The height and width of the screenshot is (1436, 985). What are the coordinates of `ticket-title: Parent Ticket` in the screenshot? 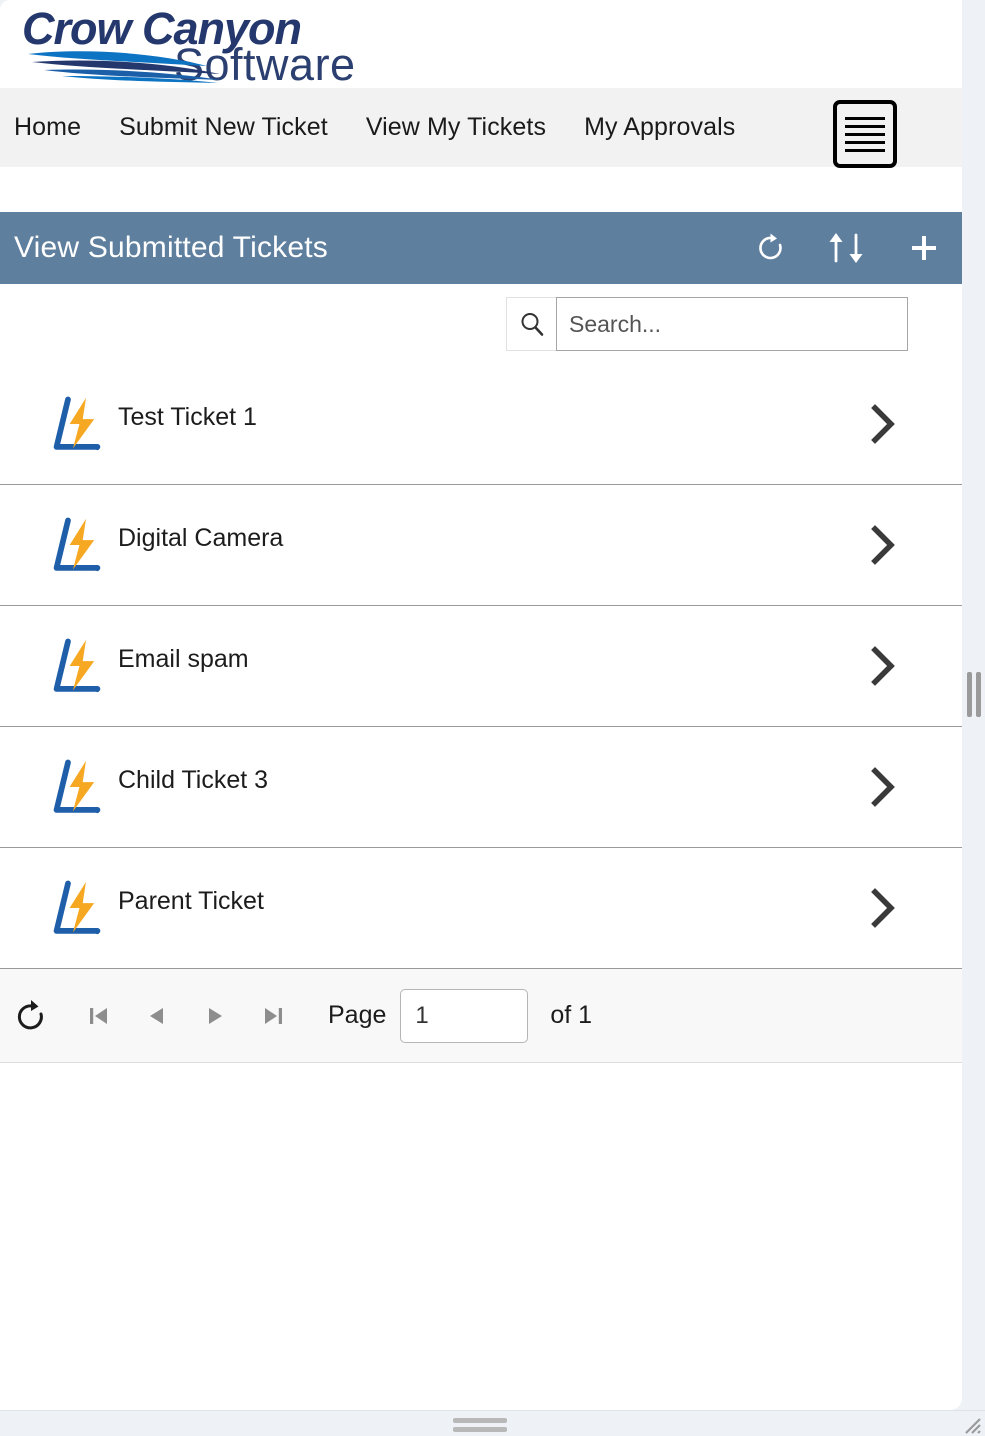 It's located at (191, 900).